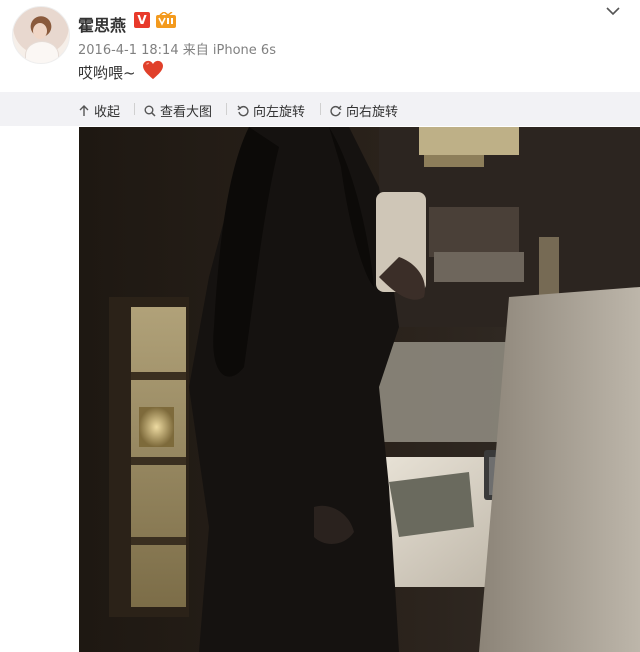 The height and width of the screenshot is (652, 640). I want to click on avatar, so click(41, 35).